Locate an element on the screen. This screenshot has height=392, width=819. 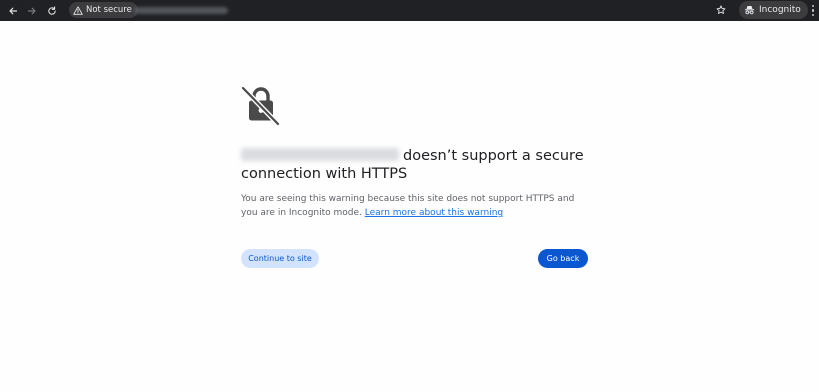
back-button is located at coordinates (12, 10).